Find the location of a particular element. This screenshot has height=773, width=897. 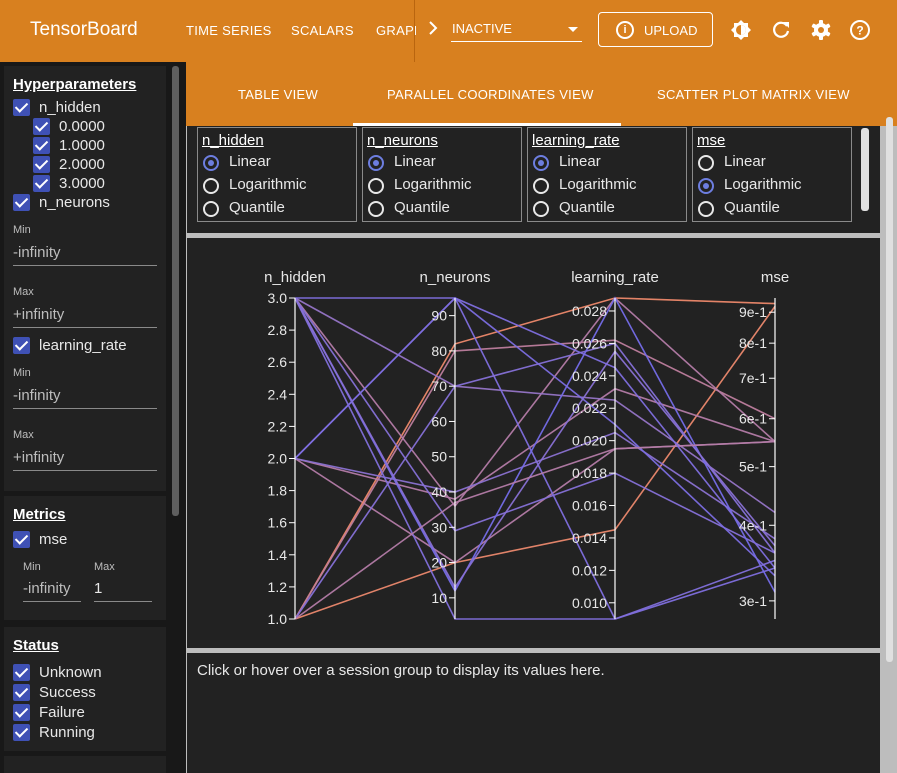

learning-rate-checkbox is located at coordinates (21, 345).